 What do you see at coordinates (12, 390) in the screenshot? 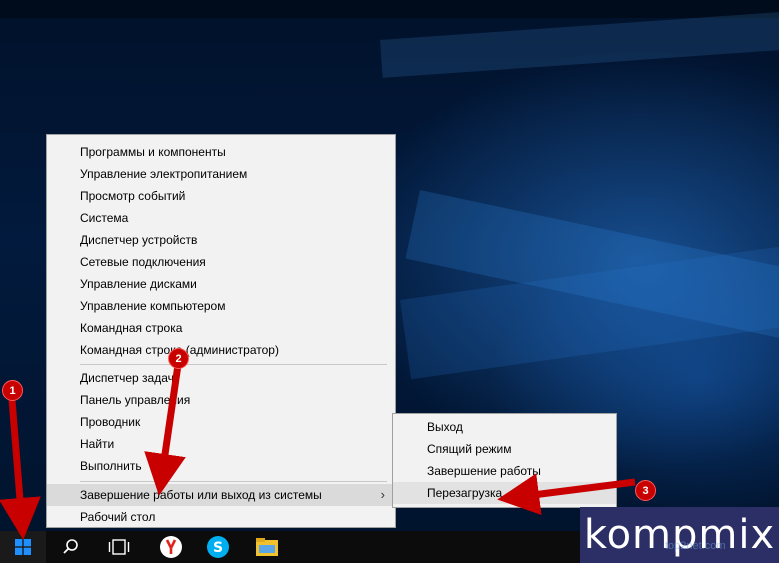
I see `step-badge-1: 1` at bounding box center [12, 390].